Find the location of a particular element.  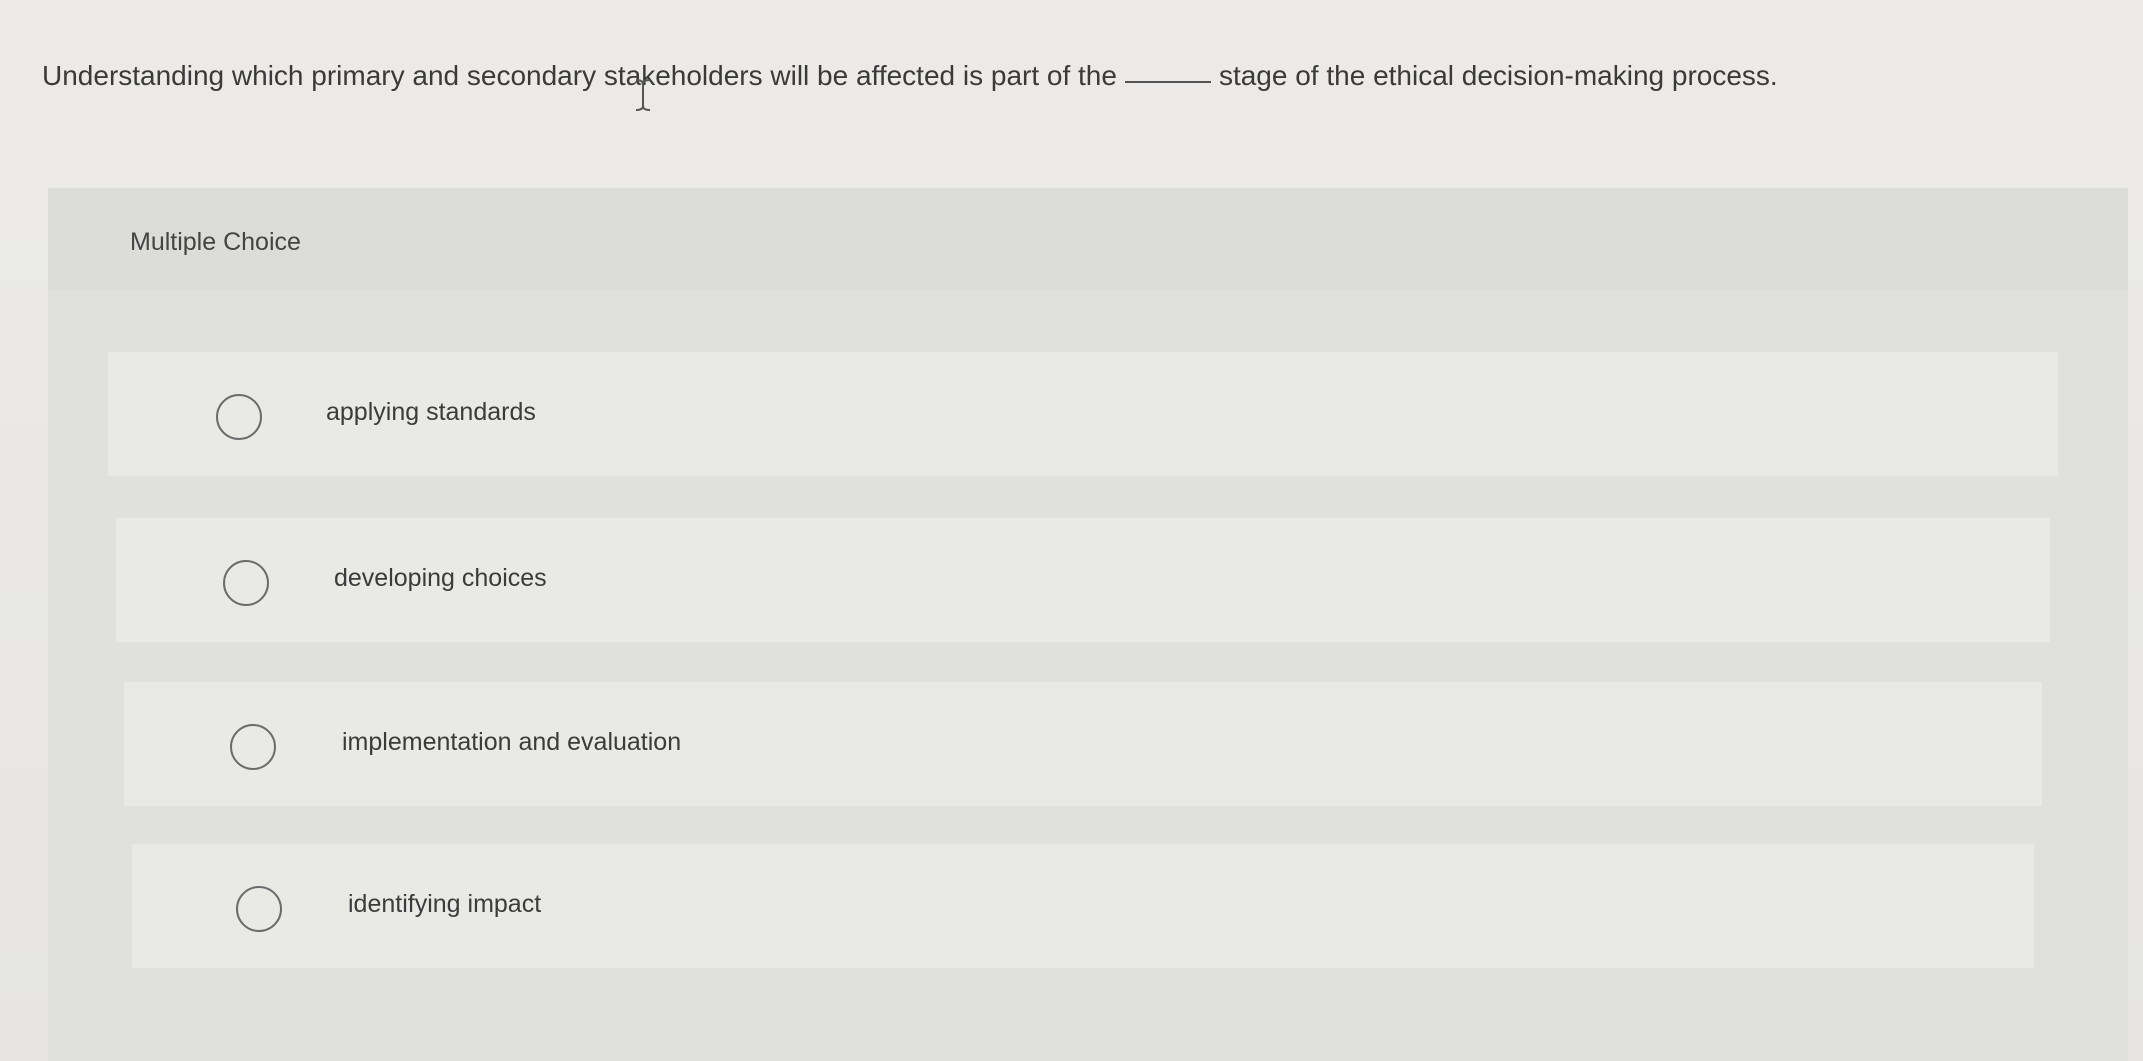

text-cursor-icon is located at coordinates (643, 95).